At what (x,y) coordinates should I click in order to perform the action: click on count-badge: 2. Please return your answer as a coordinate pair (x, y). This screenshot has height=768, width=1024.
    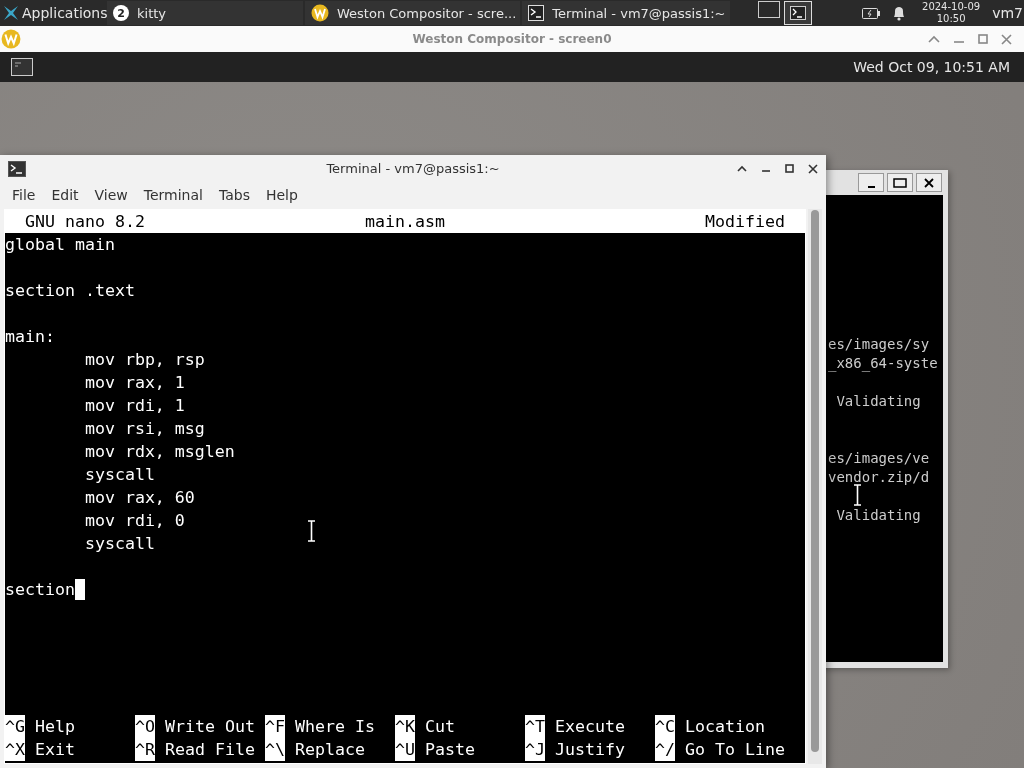
    Looking at the image, I should click on (121, 13).